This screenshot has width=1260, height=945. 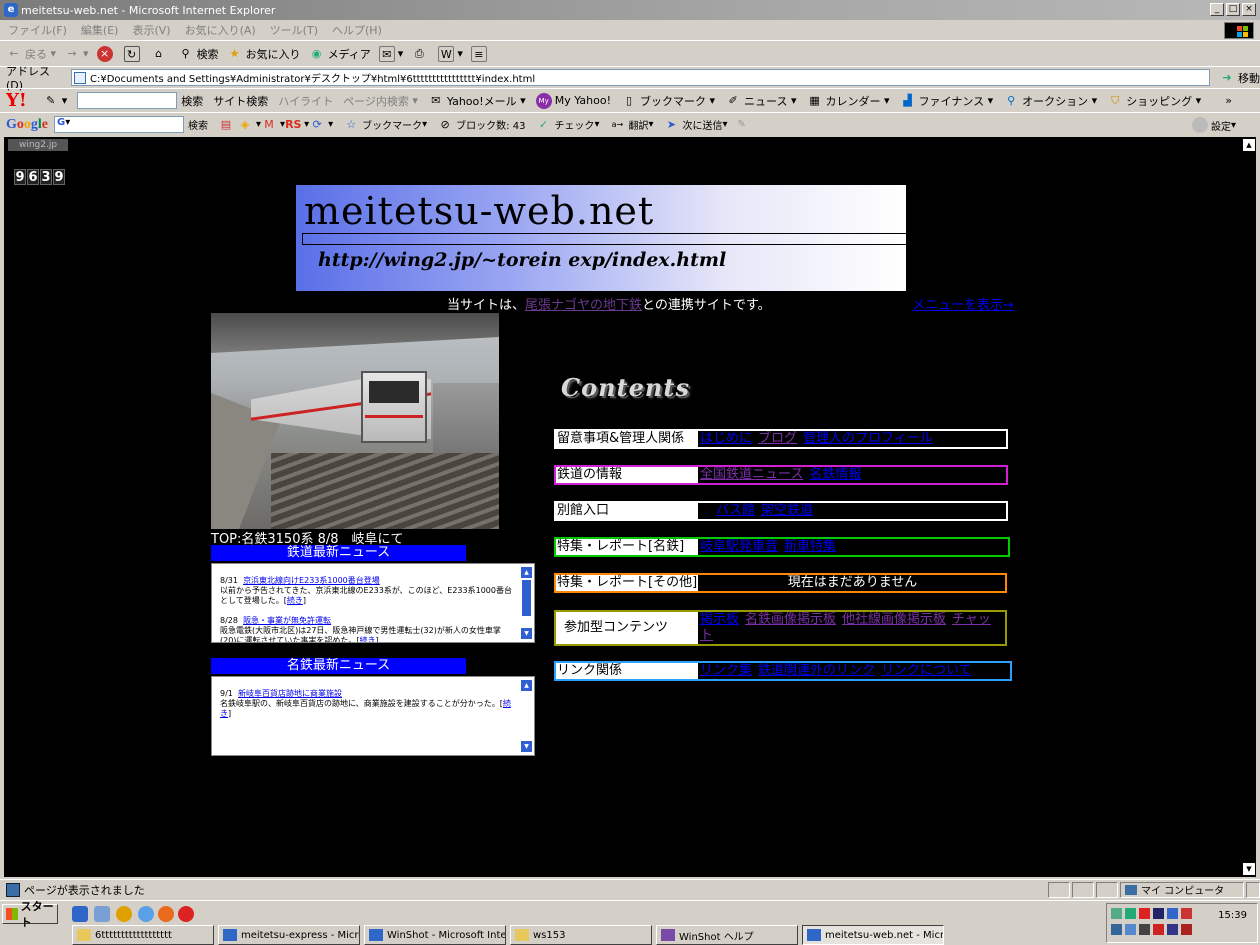 I want to click on yahoo-logo: Y!, so click(x=16, y=100).